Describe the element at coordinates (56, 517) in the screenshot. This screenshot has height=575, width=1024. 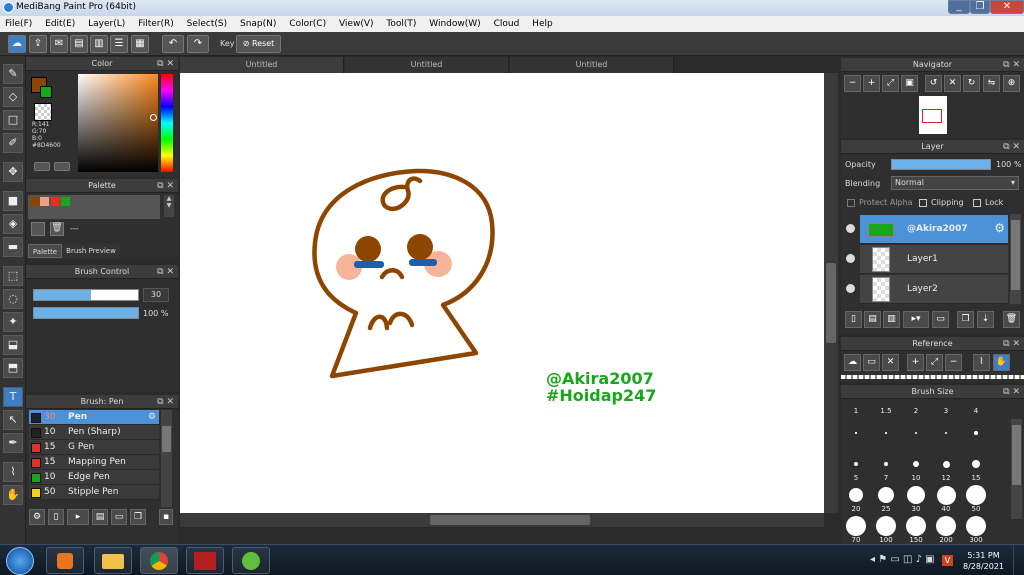
I see `new-brush-icon: ▯` at that location.